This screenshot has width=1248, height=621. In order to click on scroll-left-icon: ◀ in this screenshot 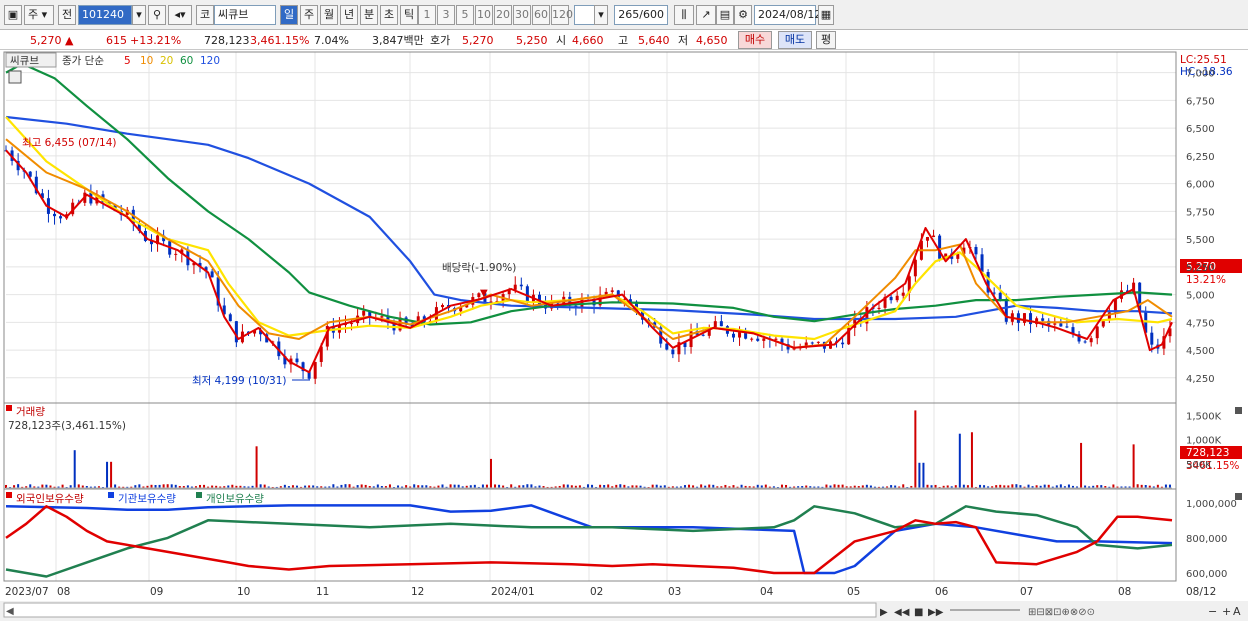, I will do `click(10, 611)`.